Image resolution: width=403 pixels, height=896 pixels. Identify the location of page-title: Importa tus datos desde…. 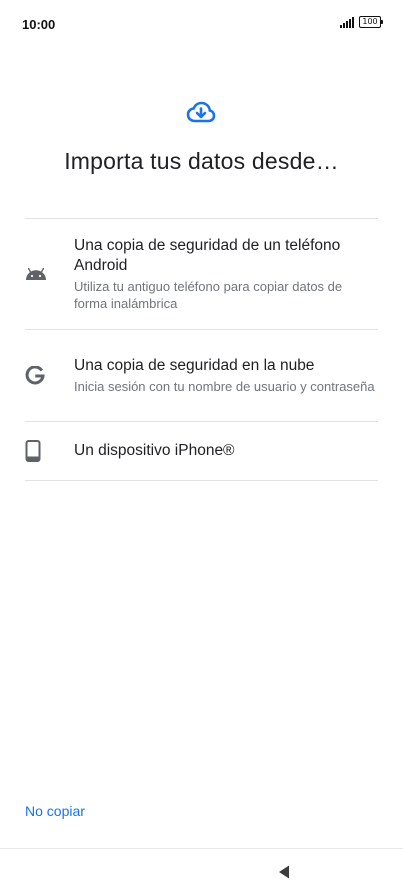
(201, 161).